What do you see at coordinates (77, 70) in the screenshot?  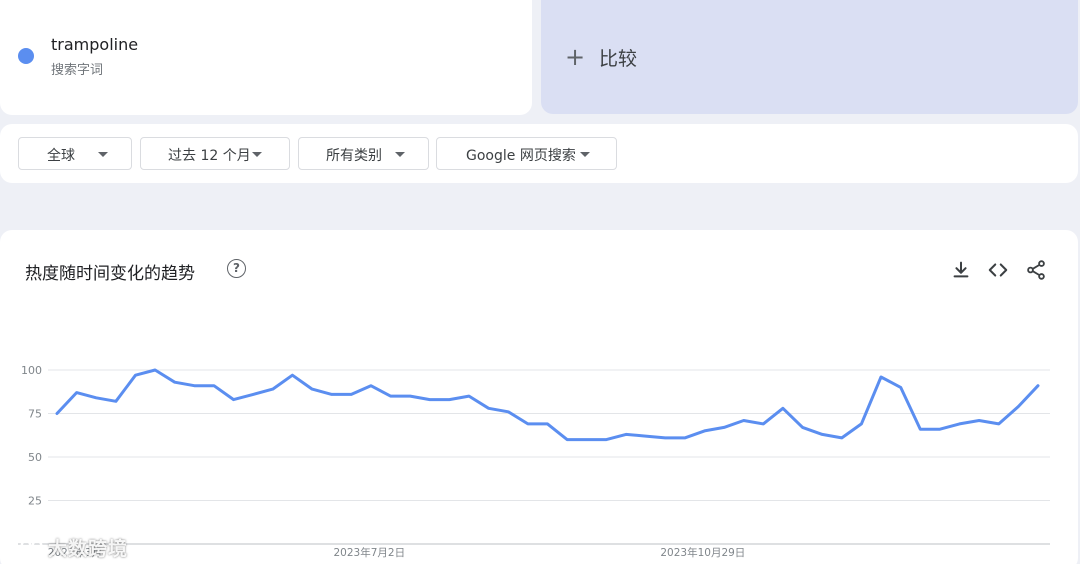 I see `search-term-type: 搜索字词` at bounding box center [77, 70].